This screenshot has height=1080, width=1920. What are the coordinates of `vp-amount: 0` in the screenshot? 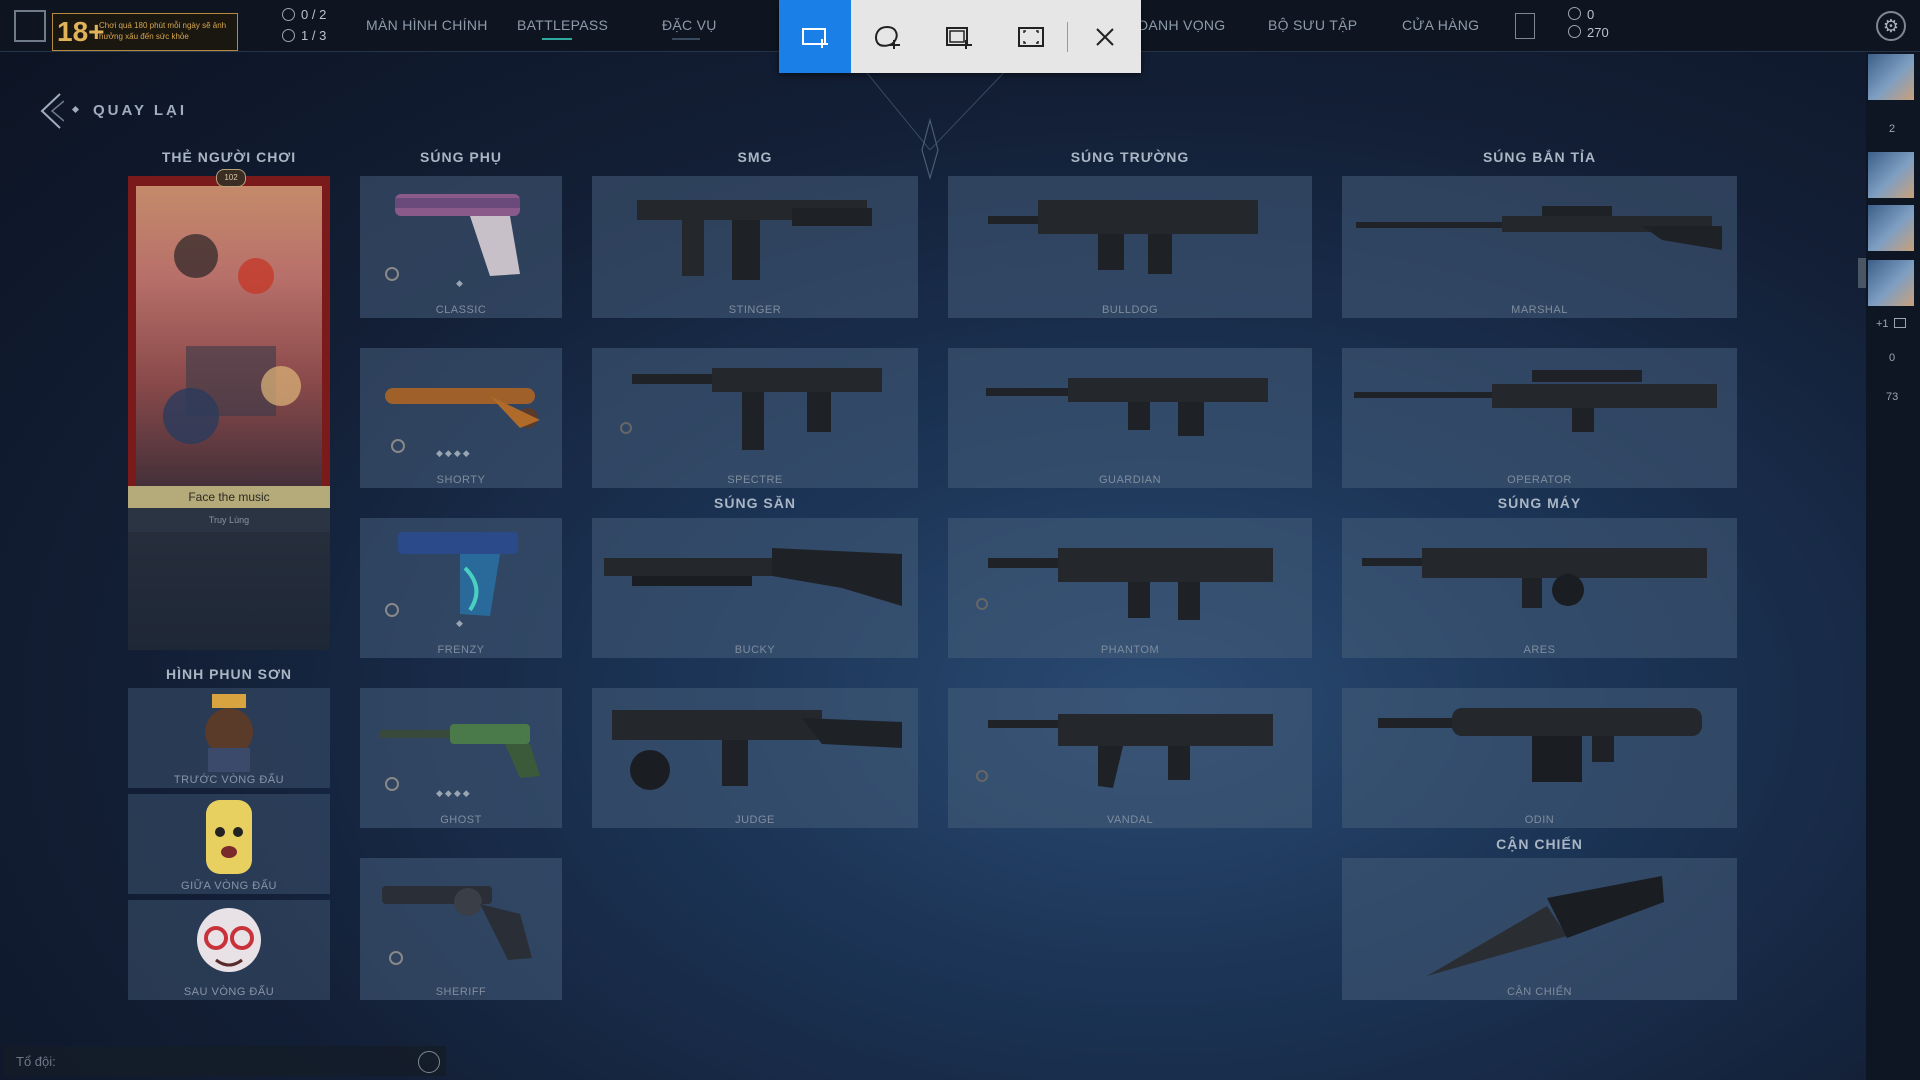 It's located at (1591, 14).